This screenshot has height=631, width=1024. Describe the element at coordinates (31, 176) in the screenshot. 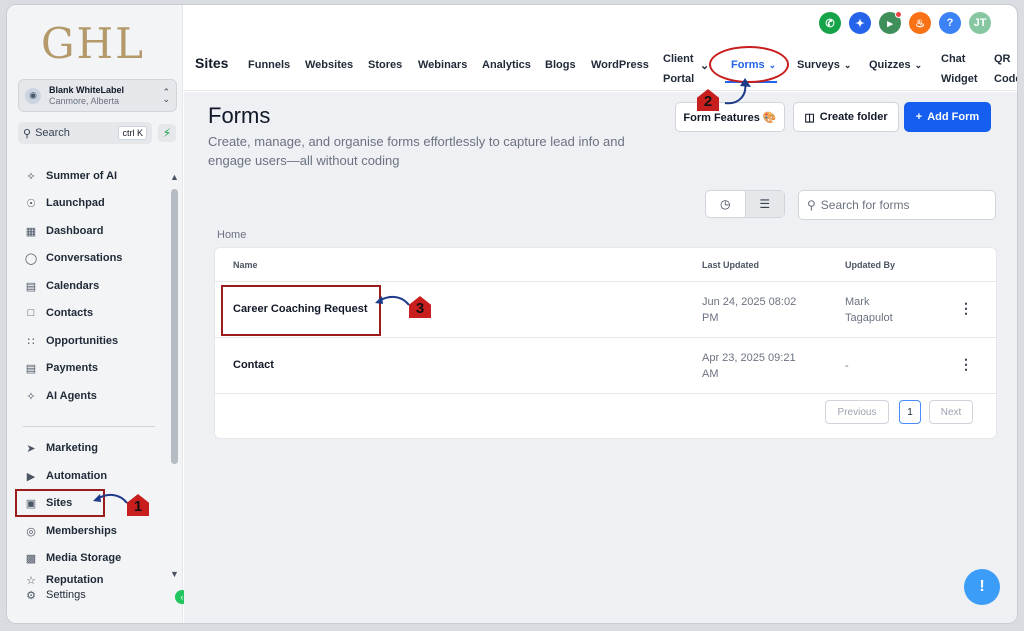

I see `sparkle-icon: ✧` at that location.